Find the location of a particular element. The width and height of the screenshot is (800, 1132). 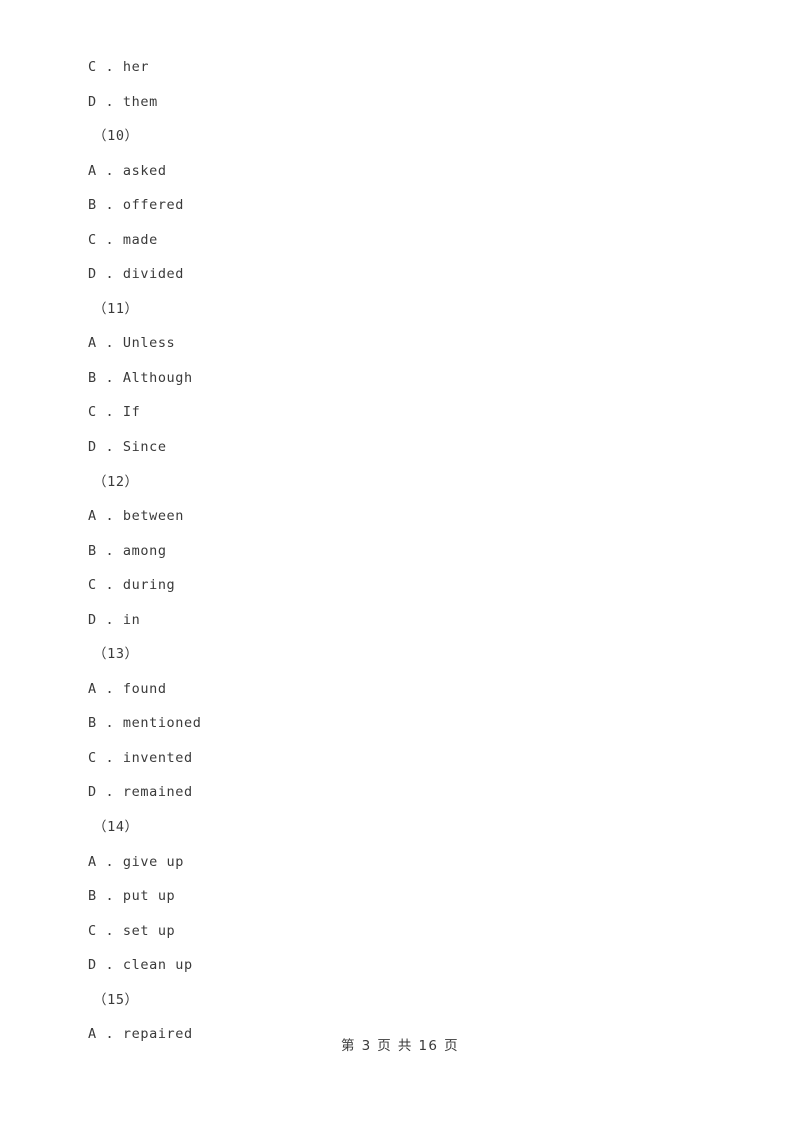

answer-option: D . clean up is located at coordinates (140, 965).